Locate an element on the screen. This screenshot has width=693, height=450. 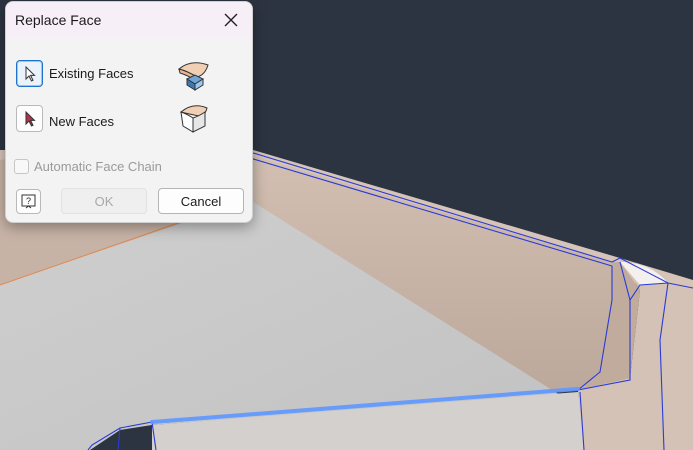
dialog-titlebar: Replace Face is located at coordinates (129, 20).